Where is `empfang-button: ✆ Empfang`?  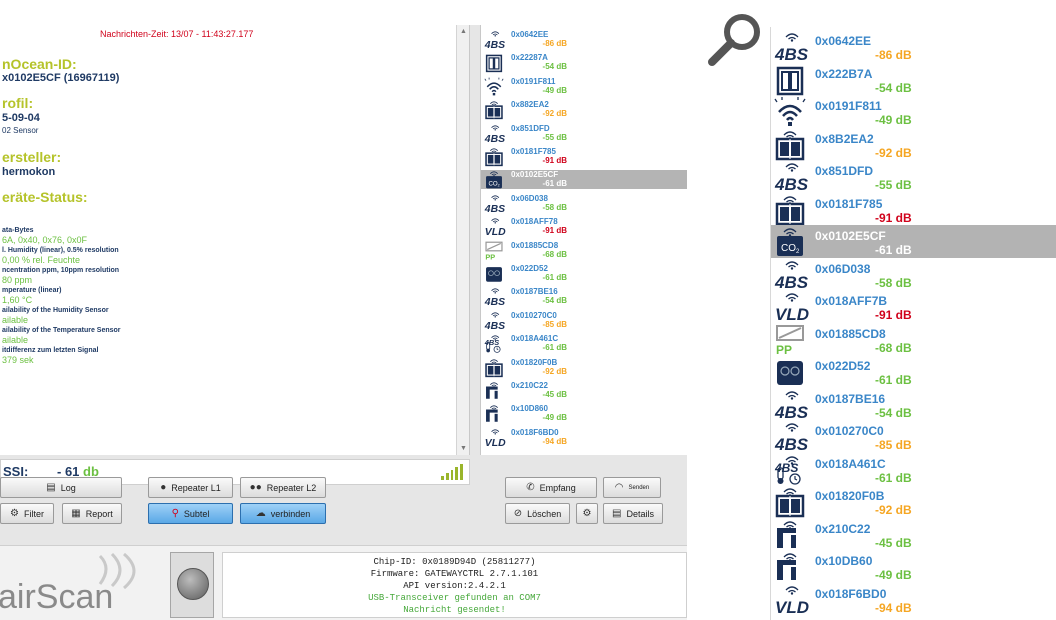
empfang-button: ✆ Empfang is located at coordinates (551, 487).